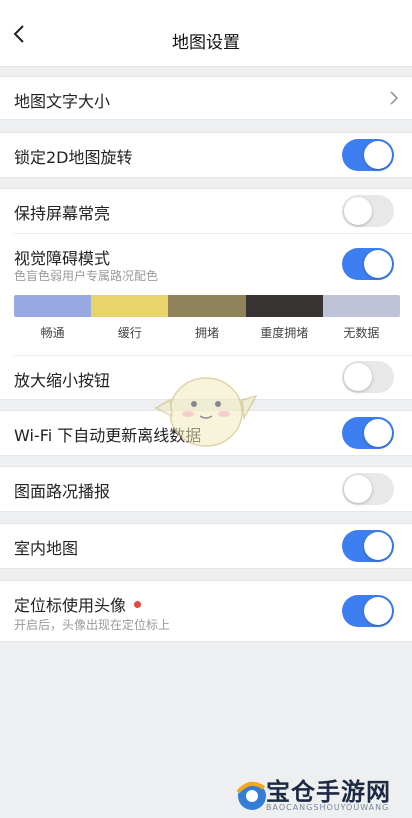 The height and width of the screenshot is (818, 412). I want to click on lock-2d-toggle, so click(368, 155).